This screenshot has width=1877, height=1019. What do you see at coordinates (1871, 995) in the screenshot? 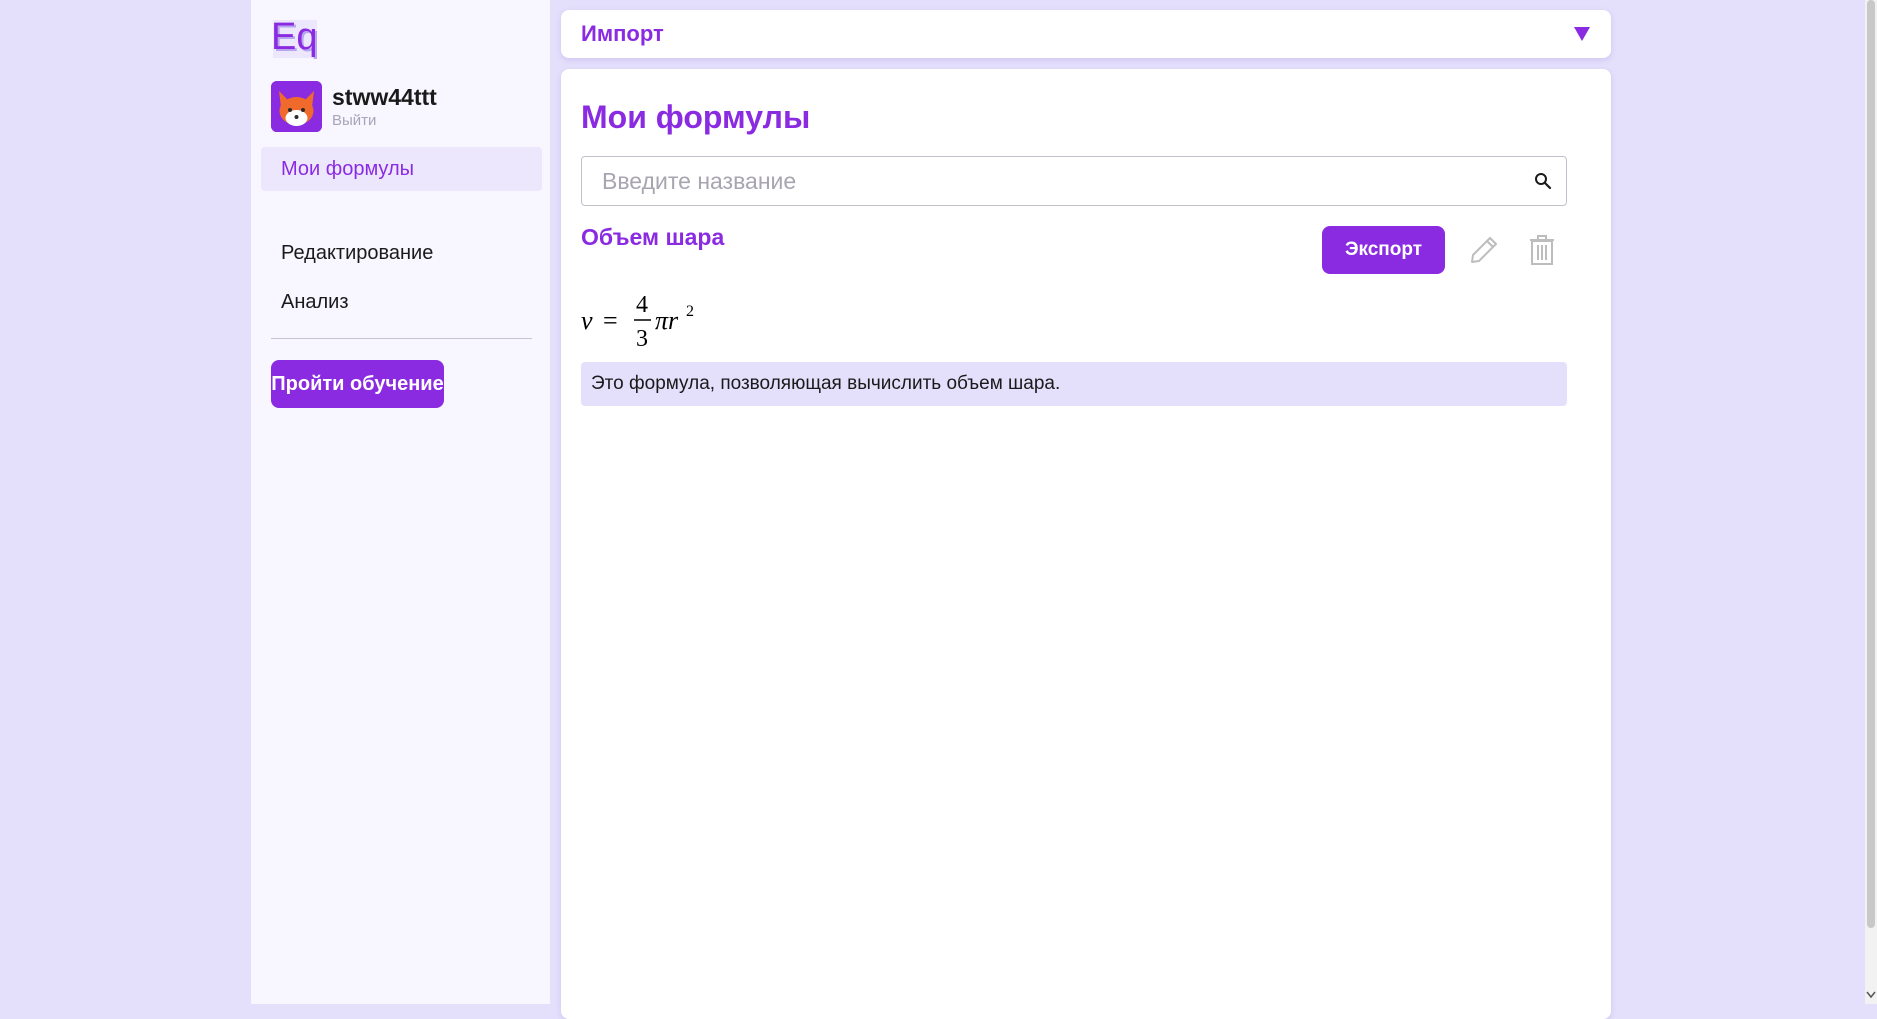
I see `scroll-down-arrow-icon` at bounding box center [1871, 995].